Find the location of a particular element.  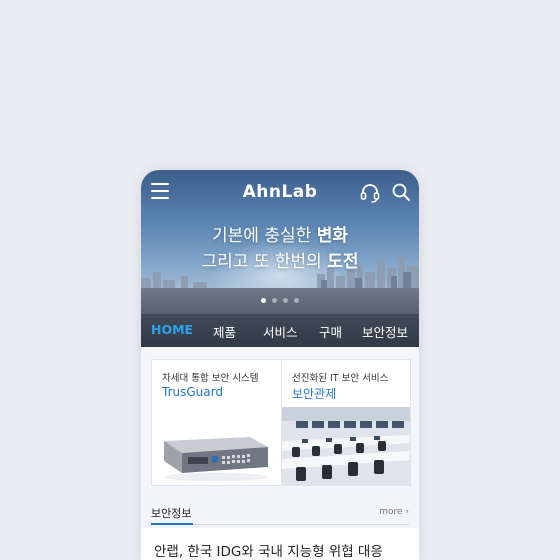

section-title: 보안정보 is located at coordinates (171, 513).